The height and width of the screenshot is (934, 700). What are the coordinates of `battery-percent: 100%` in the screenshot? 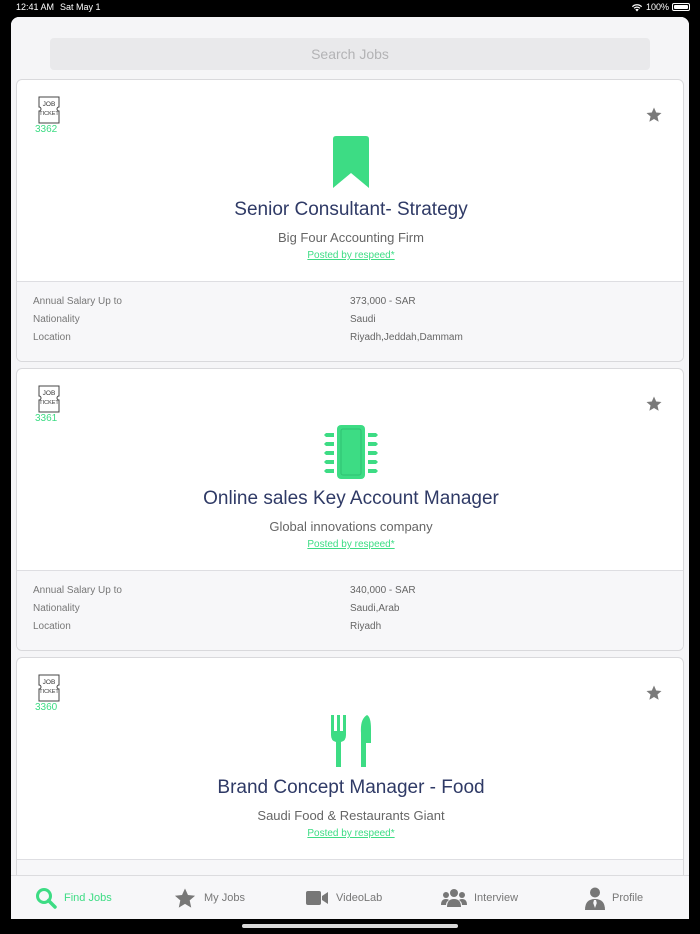 It's located at (657, 7).